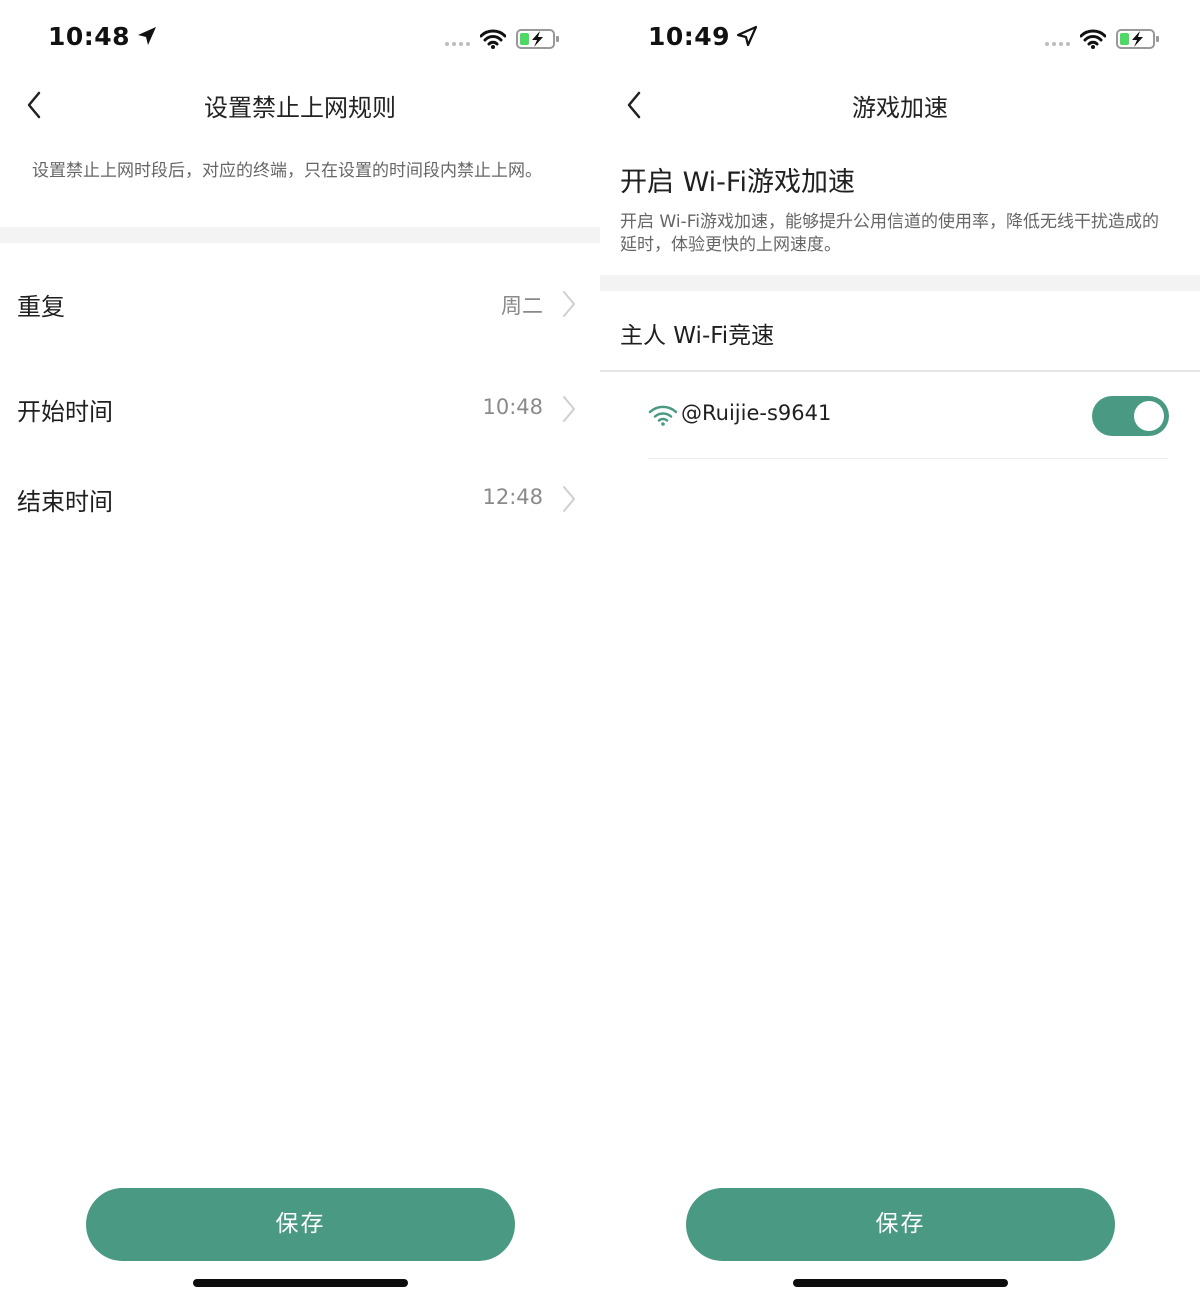 The width and height of the screenshot is (1200, 1300). Describe the element at coordinates (1149, 416) in the screenshot. I see `toggle-knob` at that location.